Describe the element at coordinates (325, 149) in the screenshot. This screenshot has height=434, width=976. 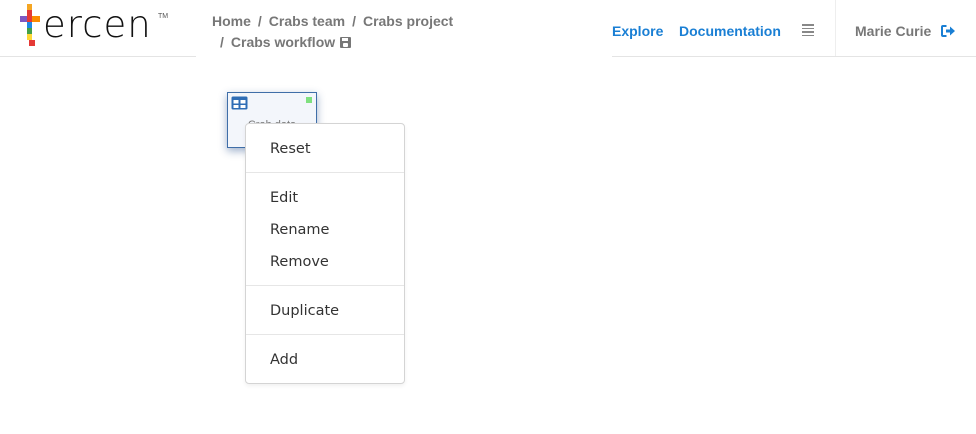
I see `menu-item-reset: Reset` at that location.